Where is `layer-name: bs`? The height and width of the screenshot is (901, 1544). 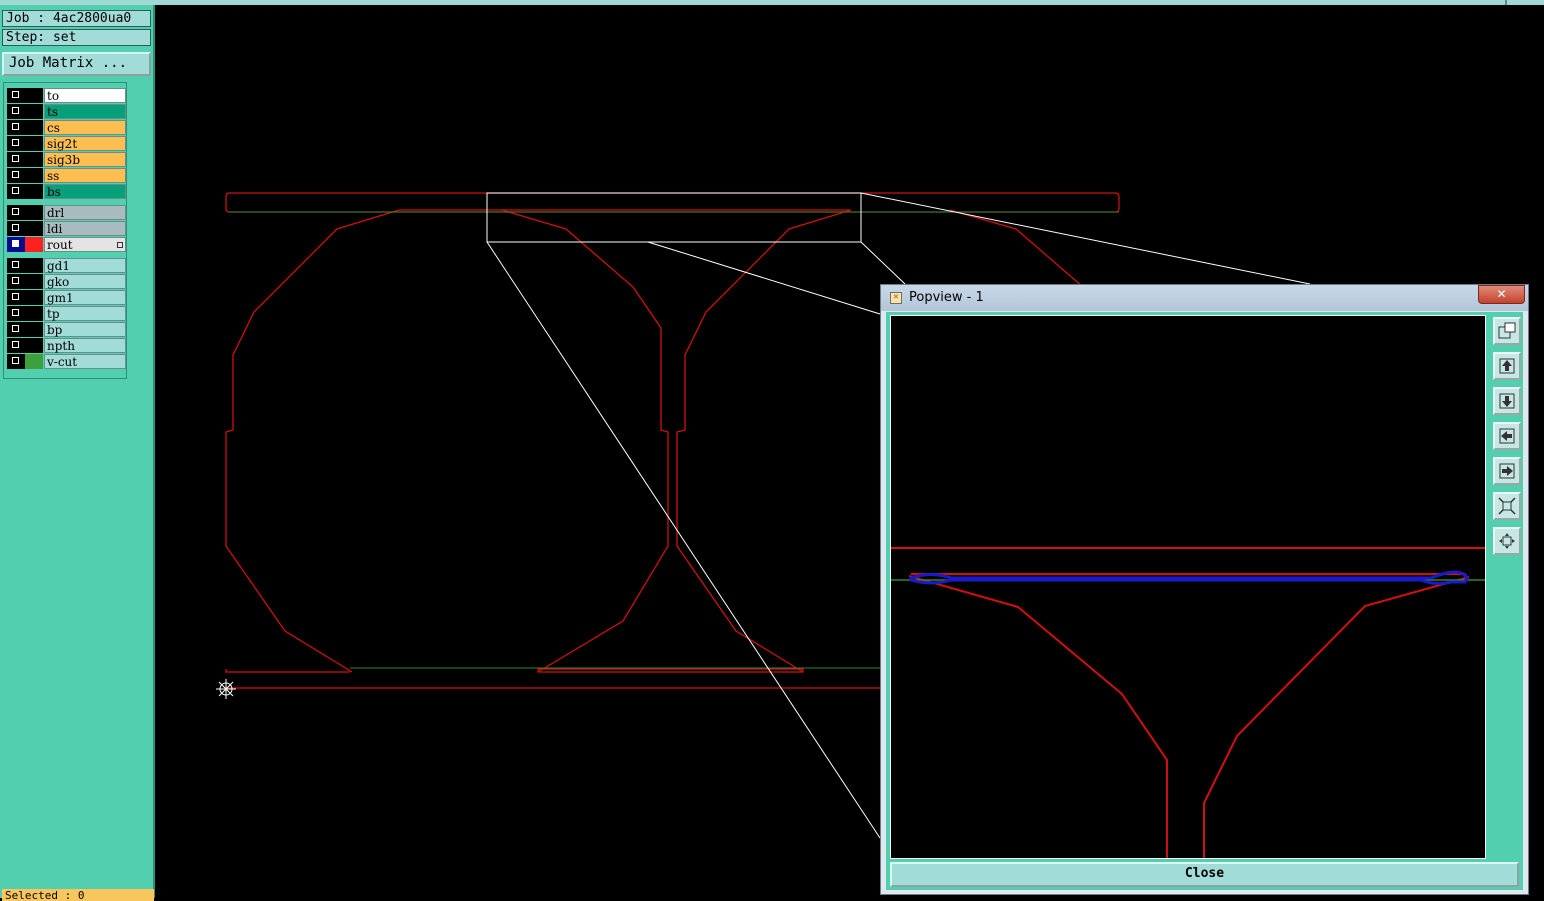
layer-name: bs is located at coordinates (85, 191).